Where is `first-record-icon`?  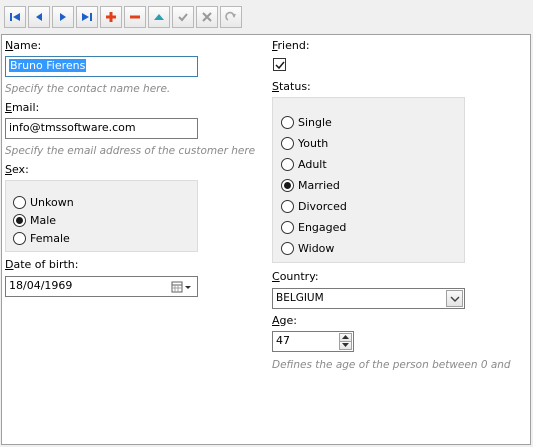
first-record-icon is located at coordinates (15, 17).